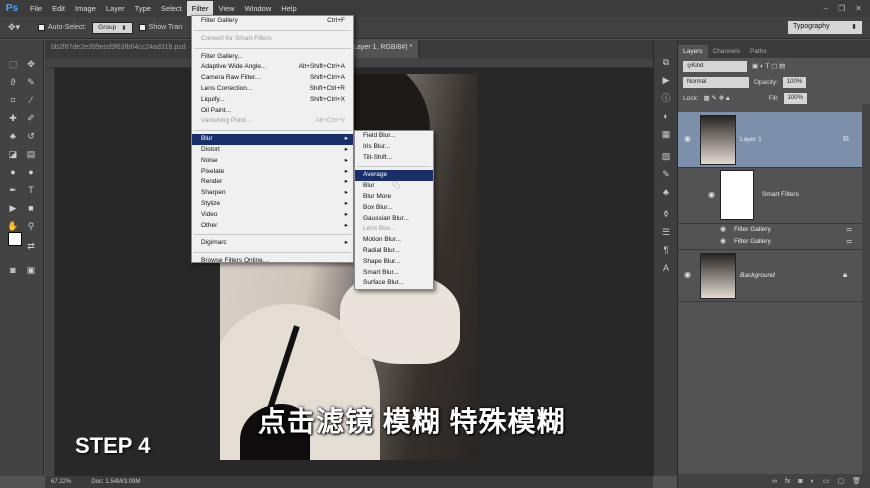 The height and width of the screenshot is (488, 870). I want to click on blur-tool-icon: ●, so click(13, 172).